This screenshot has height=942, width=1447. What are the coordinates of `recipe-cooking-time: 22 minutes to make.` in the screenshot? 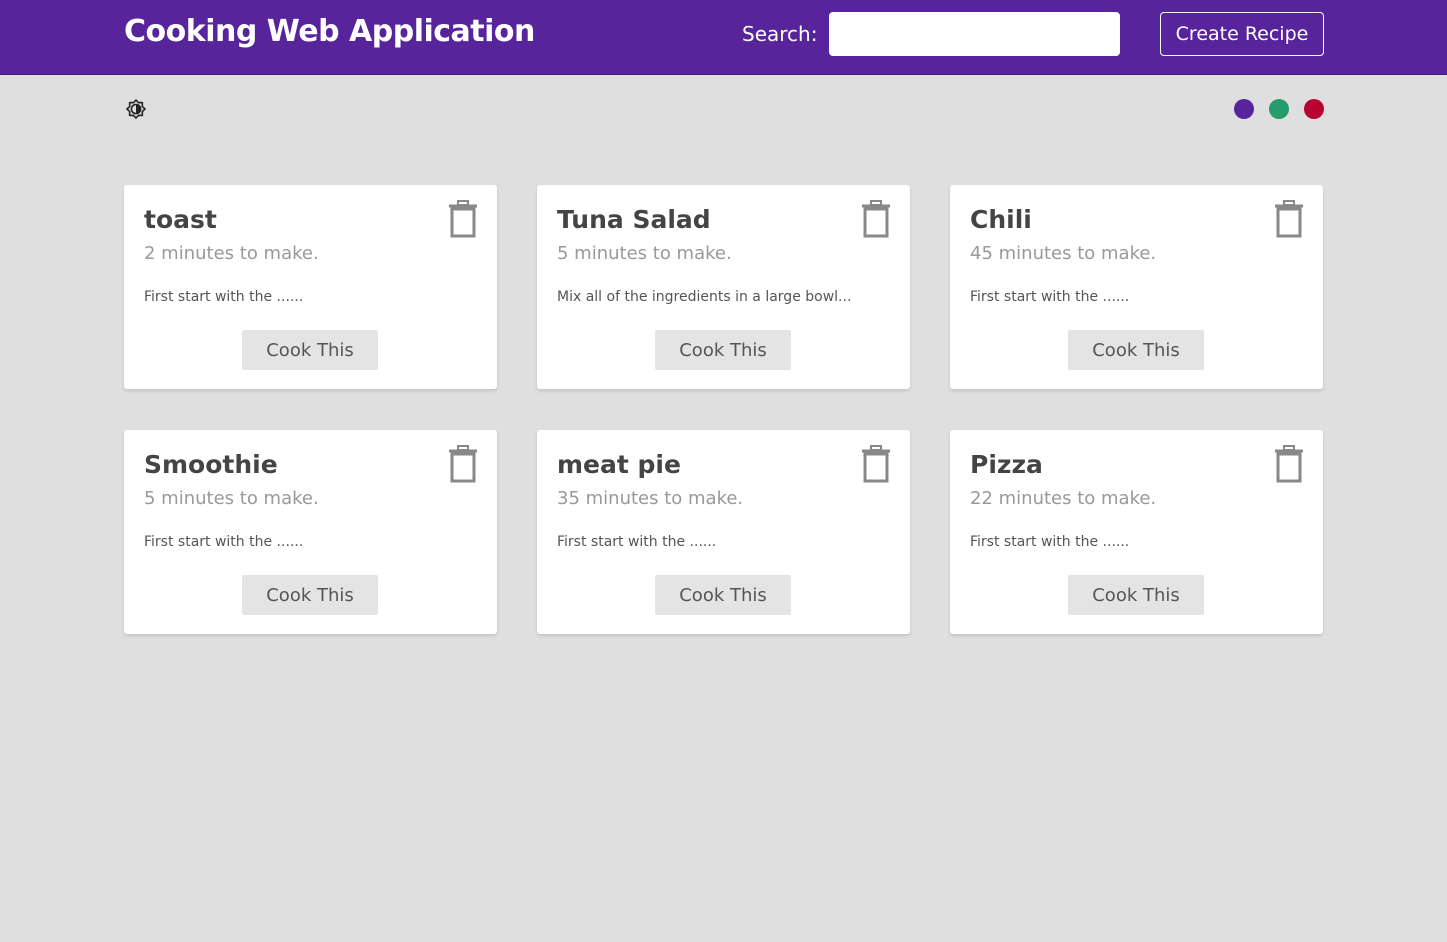 It's located at (1063, 498).